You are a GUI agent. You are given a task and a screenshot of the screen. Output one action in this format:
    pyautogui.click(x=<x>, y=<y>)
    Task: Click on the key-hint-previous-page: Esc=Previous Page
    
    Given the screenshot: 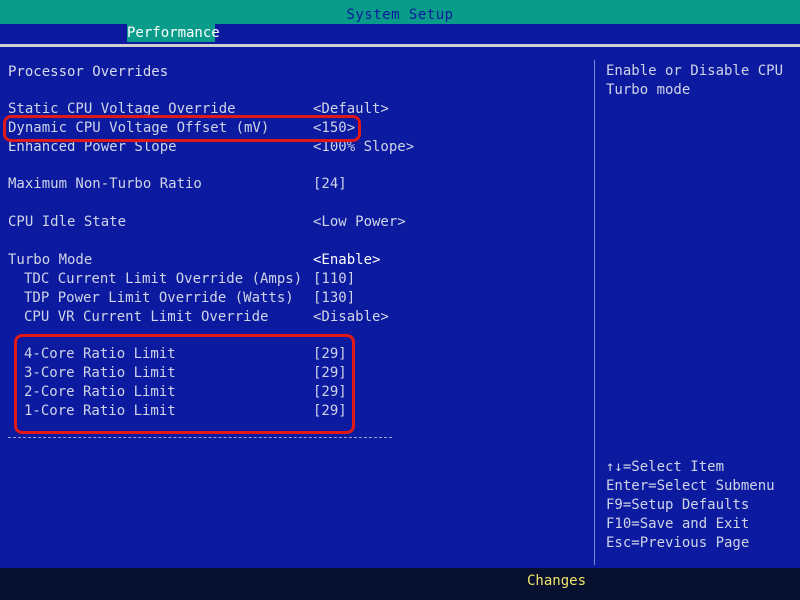 What is the action you would take?
    pyautogui.click(x=678, y=543)
    